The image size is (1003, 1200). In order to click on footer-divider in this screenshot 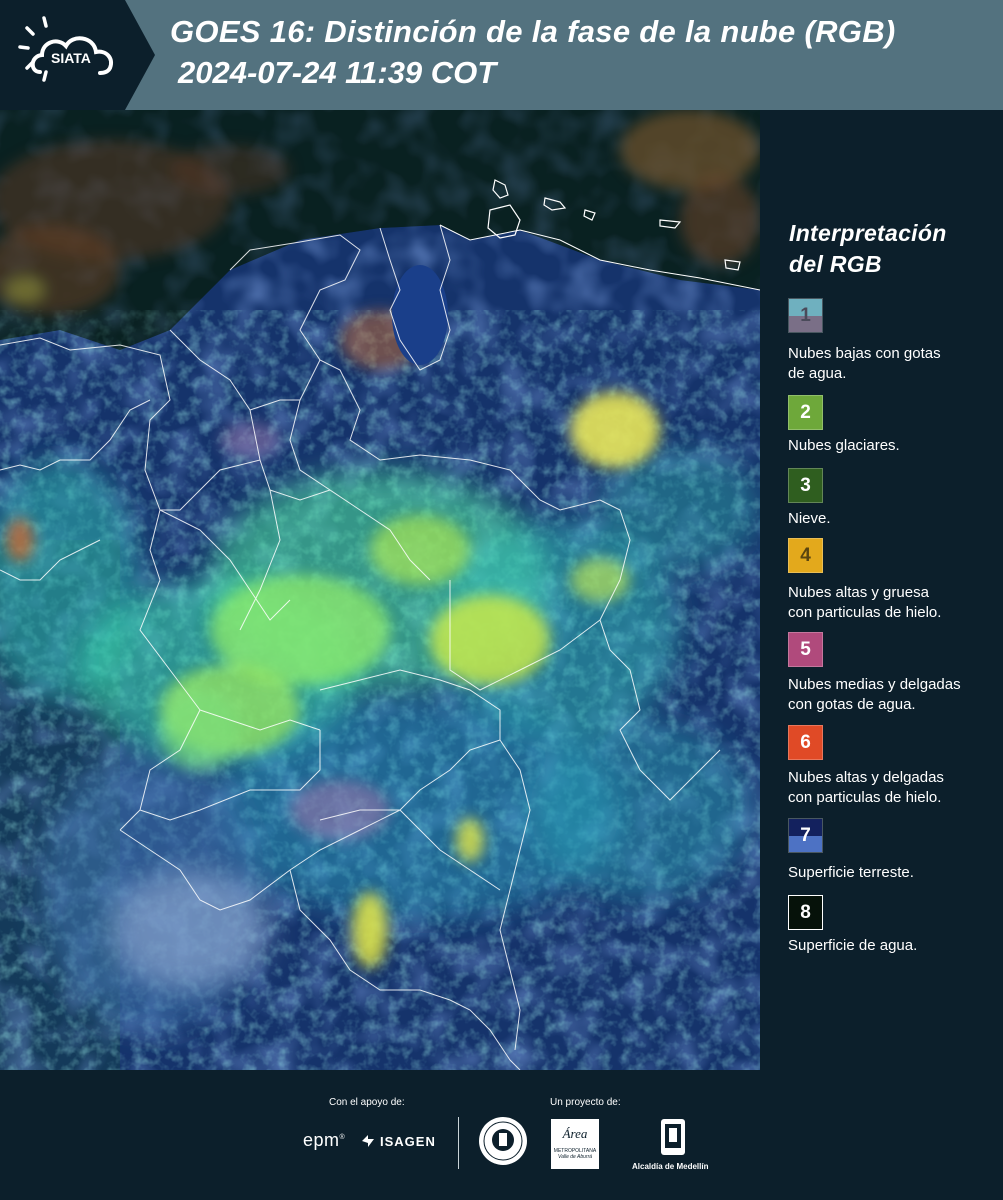, I will do `click(458, 1143)`.